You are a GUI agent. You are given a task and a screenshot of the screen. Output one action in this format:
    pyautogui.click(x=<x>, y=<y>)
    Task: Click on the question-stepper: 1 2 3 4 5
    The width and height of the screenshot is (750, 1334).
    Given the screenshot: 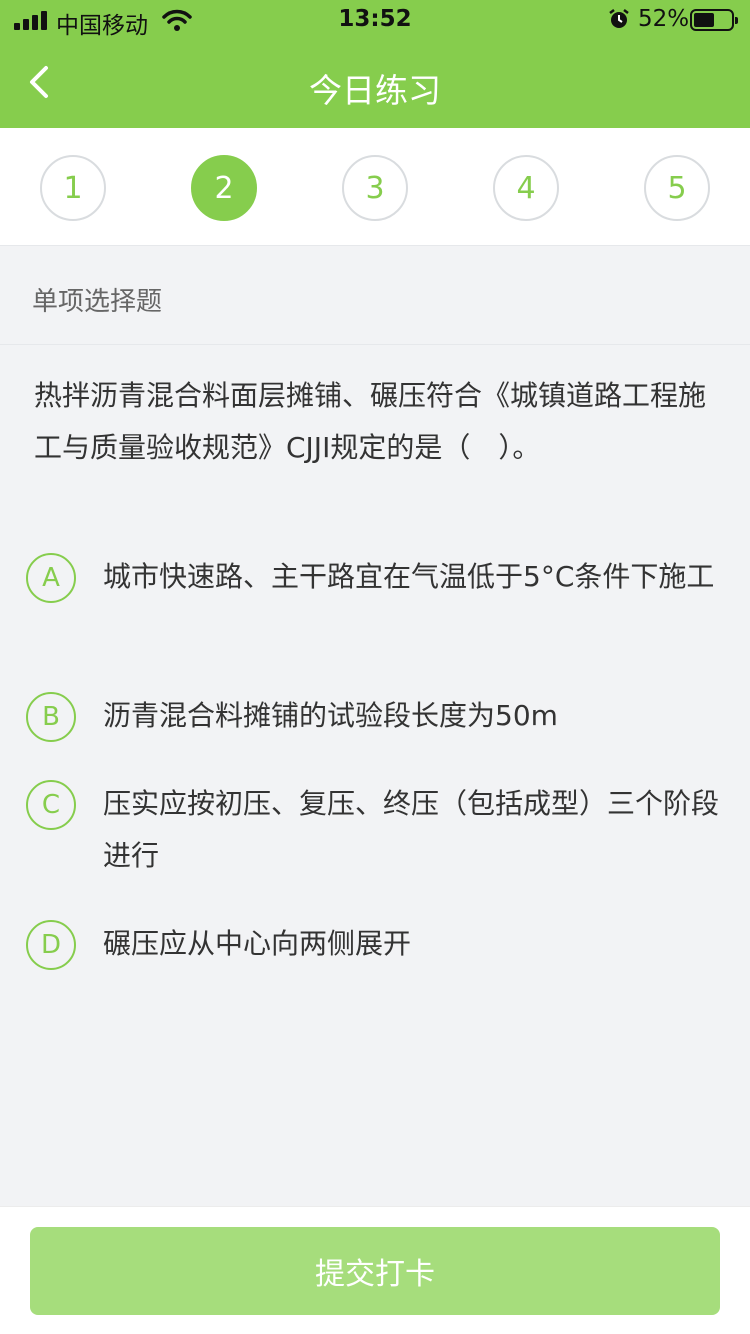 What is the action you would take?
    pyautogui.click(x=375, y=187)
    